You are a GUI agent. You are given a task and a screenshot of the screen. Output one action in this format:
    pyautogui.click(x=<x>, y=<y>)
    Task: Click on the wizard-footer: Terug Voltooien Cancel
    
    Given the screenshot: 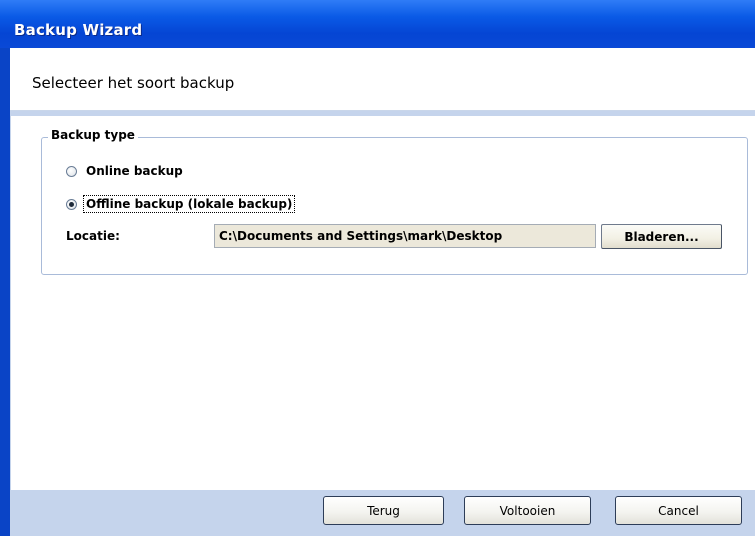 What is the action you would take?
    pyautogui.click(x=382, y=513)
    